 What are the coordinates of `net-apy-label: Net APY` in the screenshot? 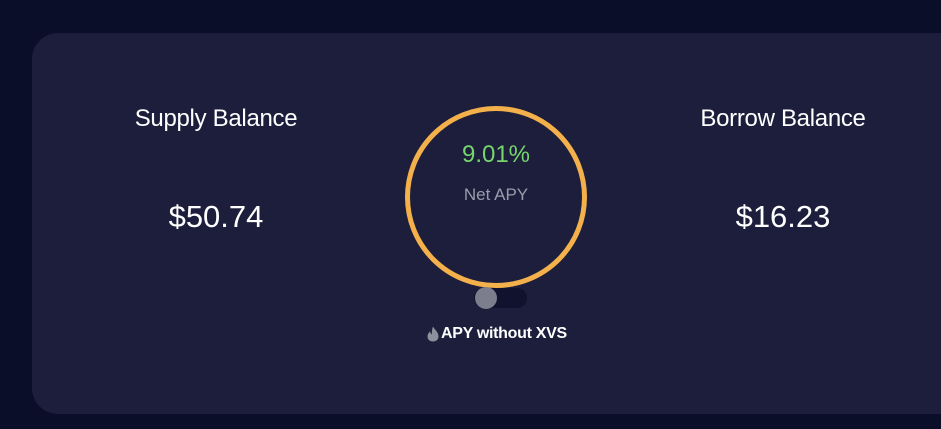 It's located at (496, 194).